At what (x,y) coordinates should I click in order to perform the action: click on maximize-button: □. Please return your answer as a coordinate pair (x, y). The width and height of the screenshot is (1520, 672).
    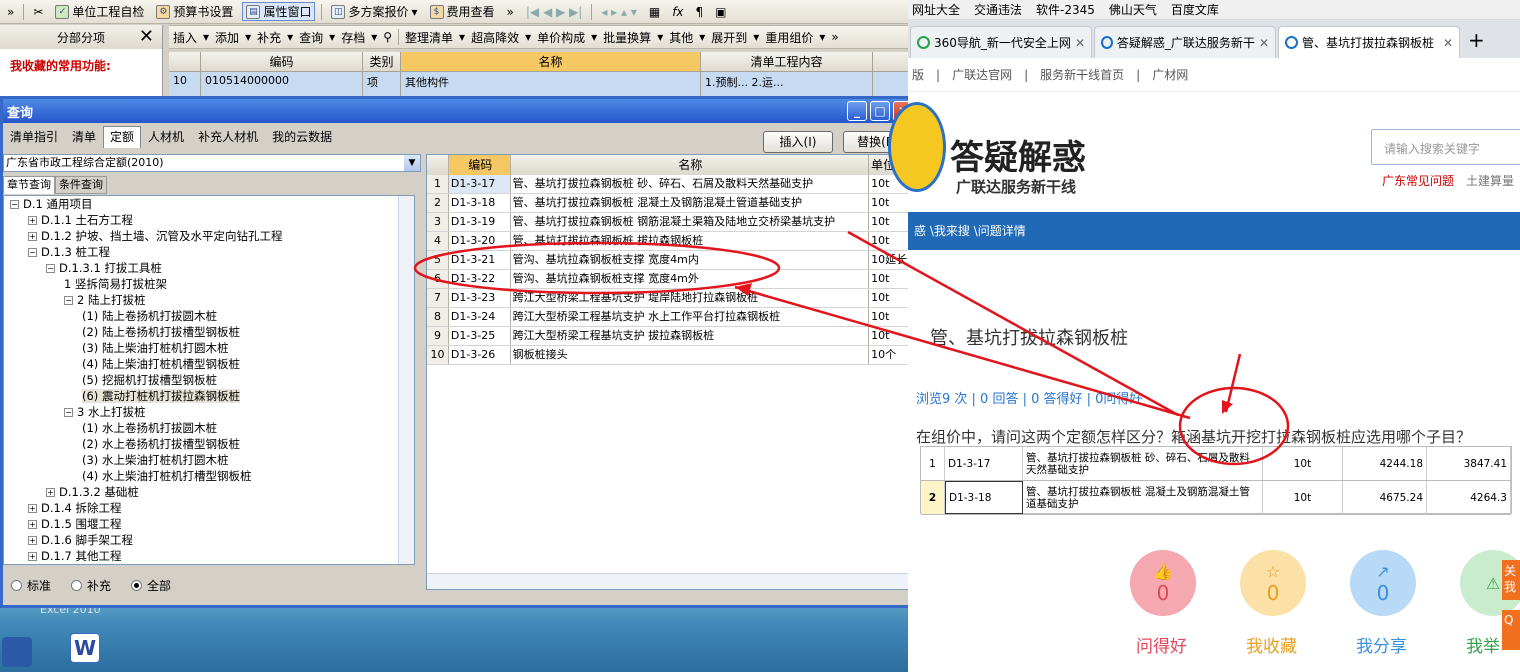
    Looking at the image, I should click on (880, 111).